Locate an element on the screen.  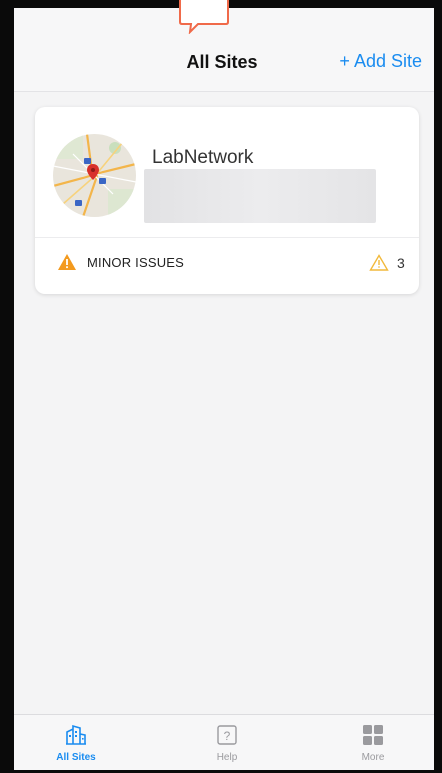
issue-count-badge: 3 is located at coordinates (389, 263).